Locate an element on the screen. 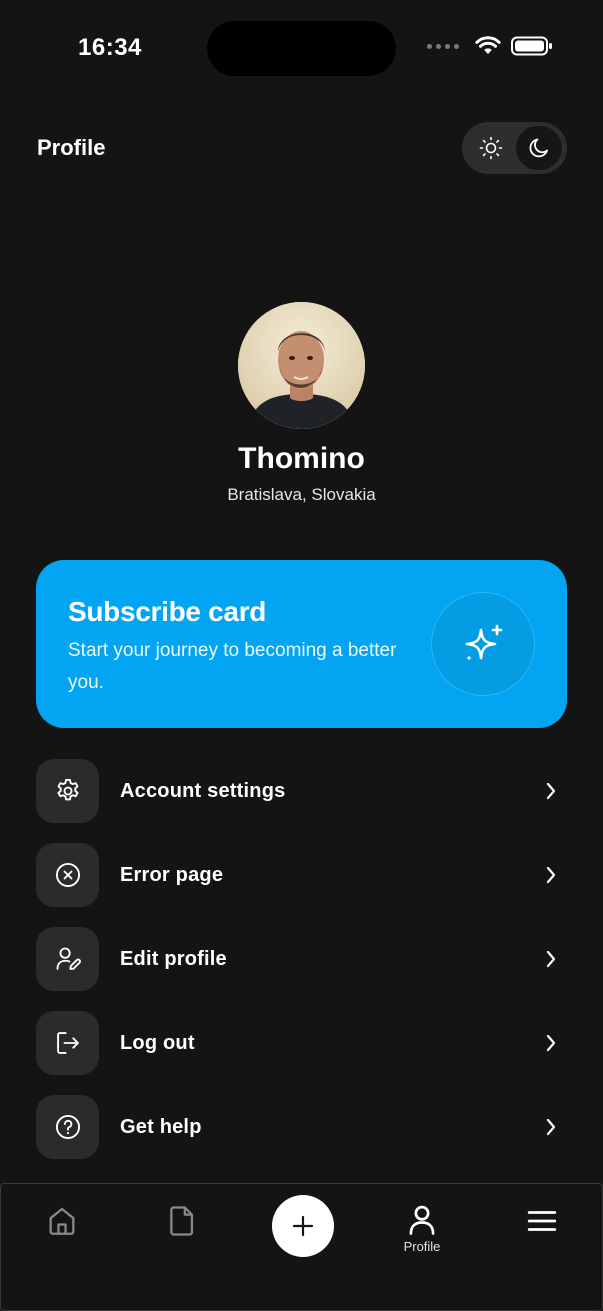  plus-icon is located at coordinates (303, 1226).